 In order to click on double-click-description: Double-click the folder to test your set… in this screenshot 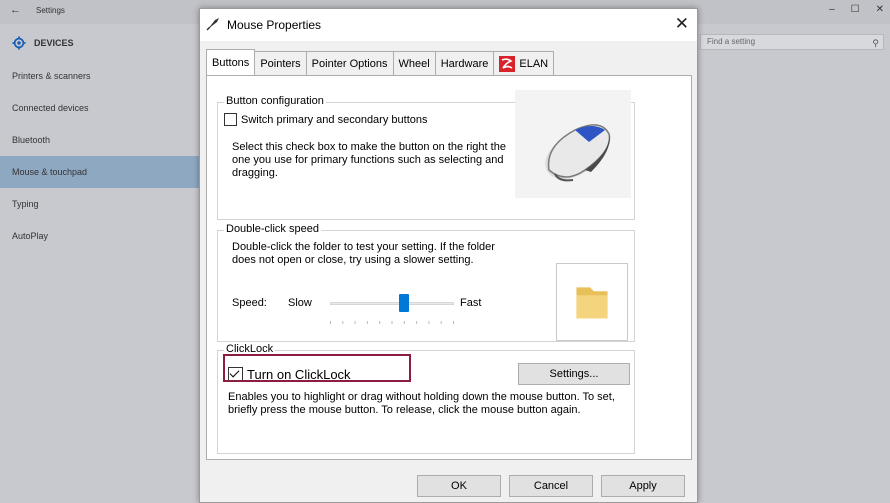, I will do `click(363, 253)`.